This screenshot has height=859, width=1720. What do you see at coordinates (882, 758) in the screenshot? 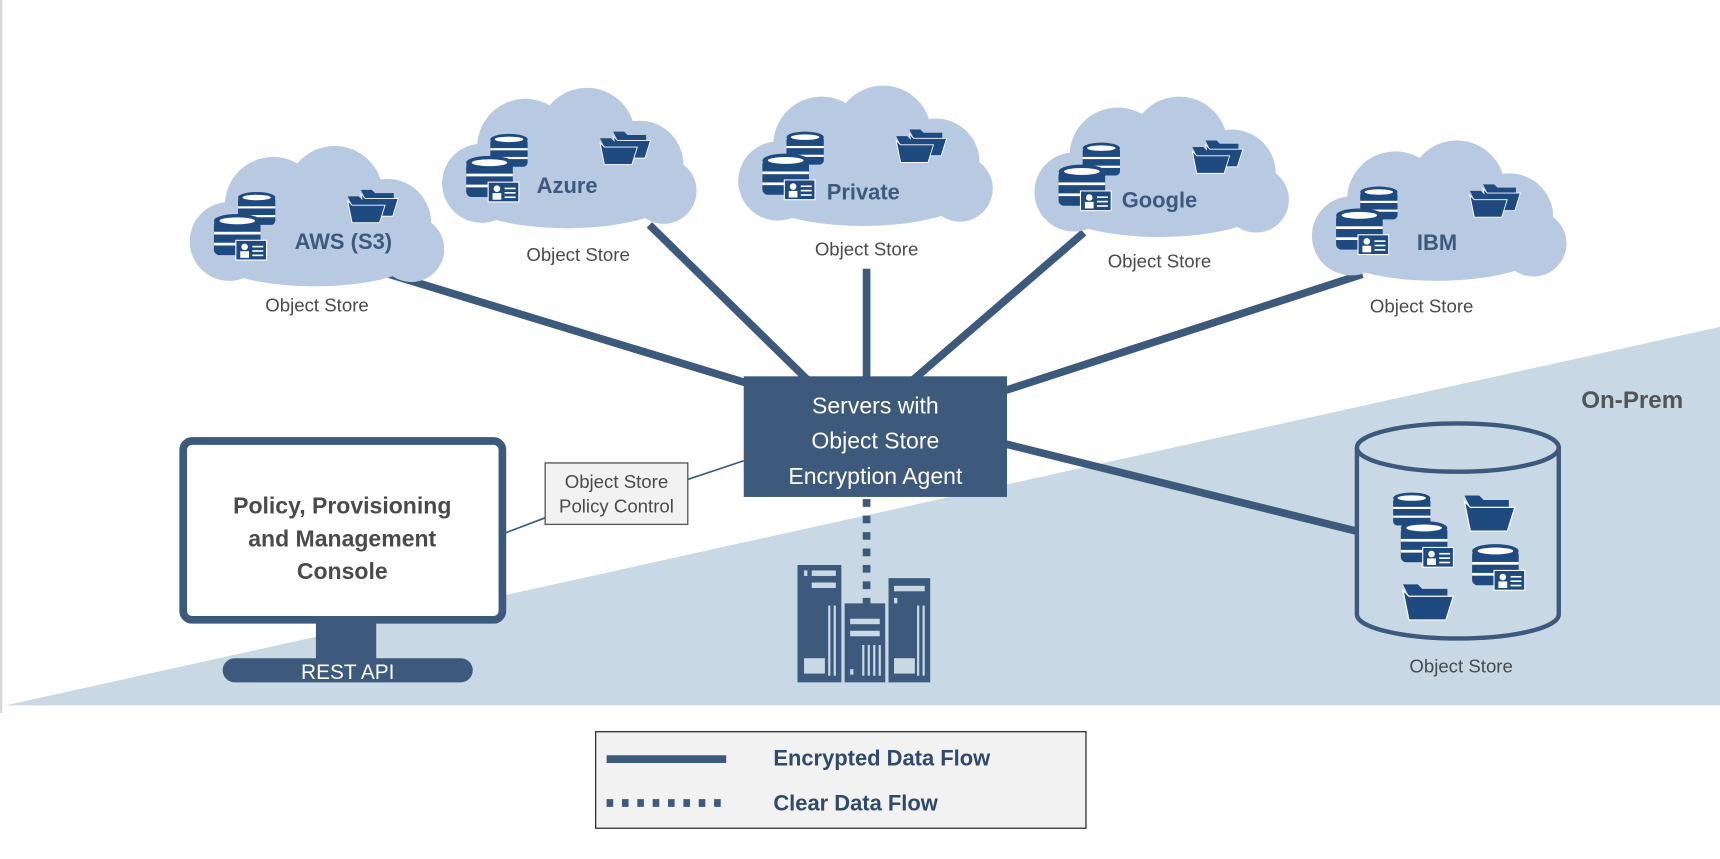
I see `legend-encrypted-label: Encrypted Data Flow` at bounding box center [882, 758].